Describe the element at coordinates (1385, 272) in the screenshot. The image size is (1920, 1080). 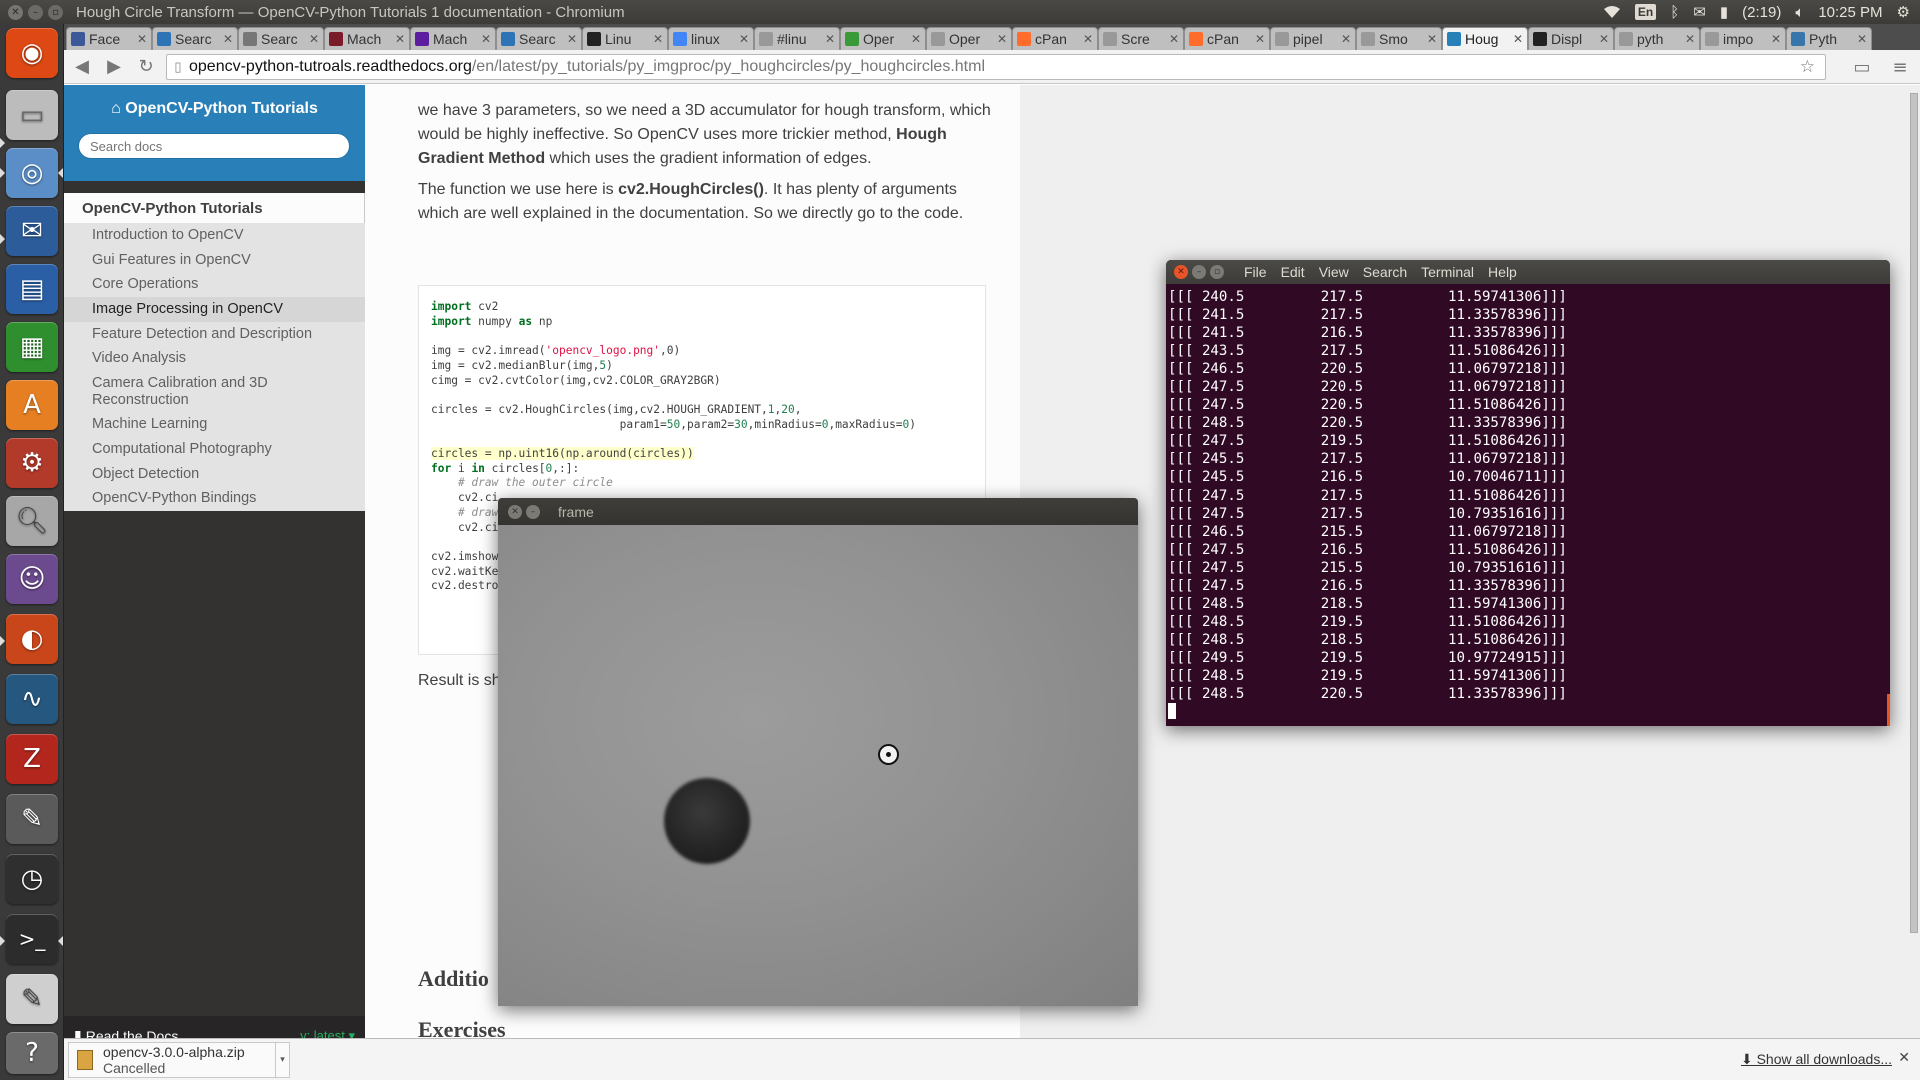
I see `terminal-menu-search: Search` at that location.